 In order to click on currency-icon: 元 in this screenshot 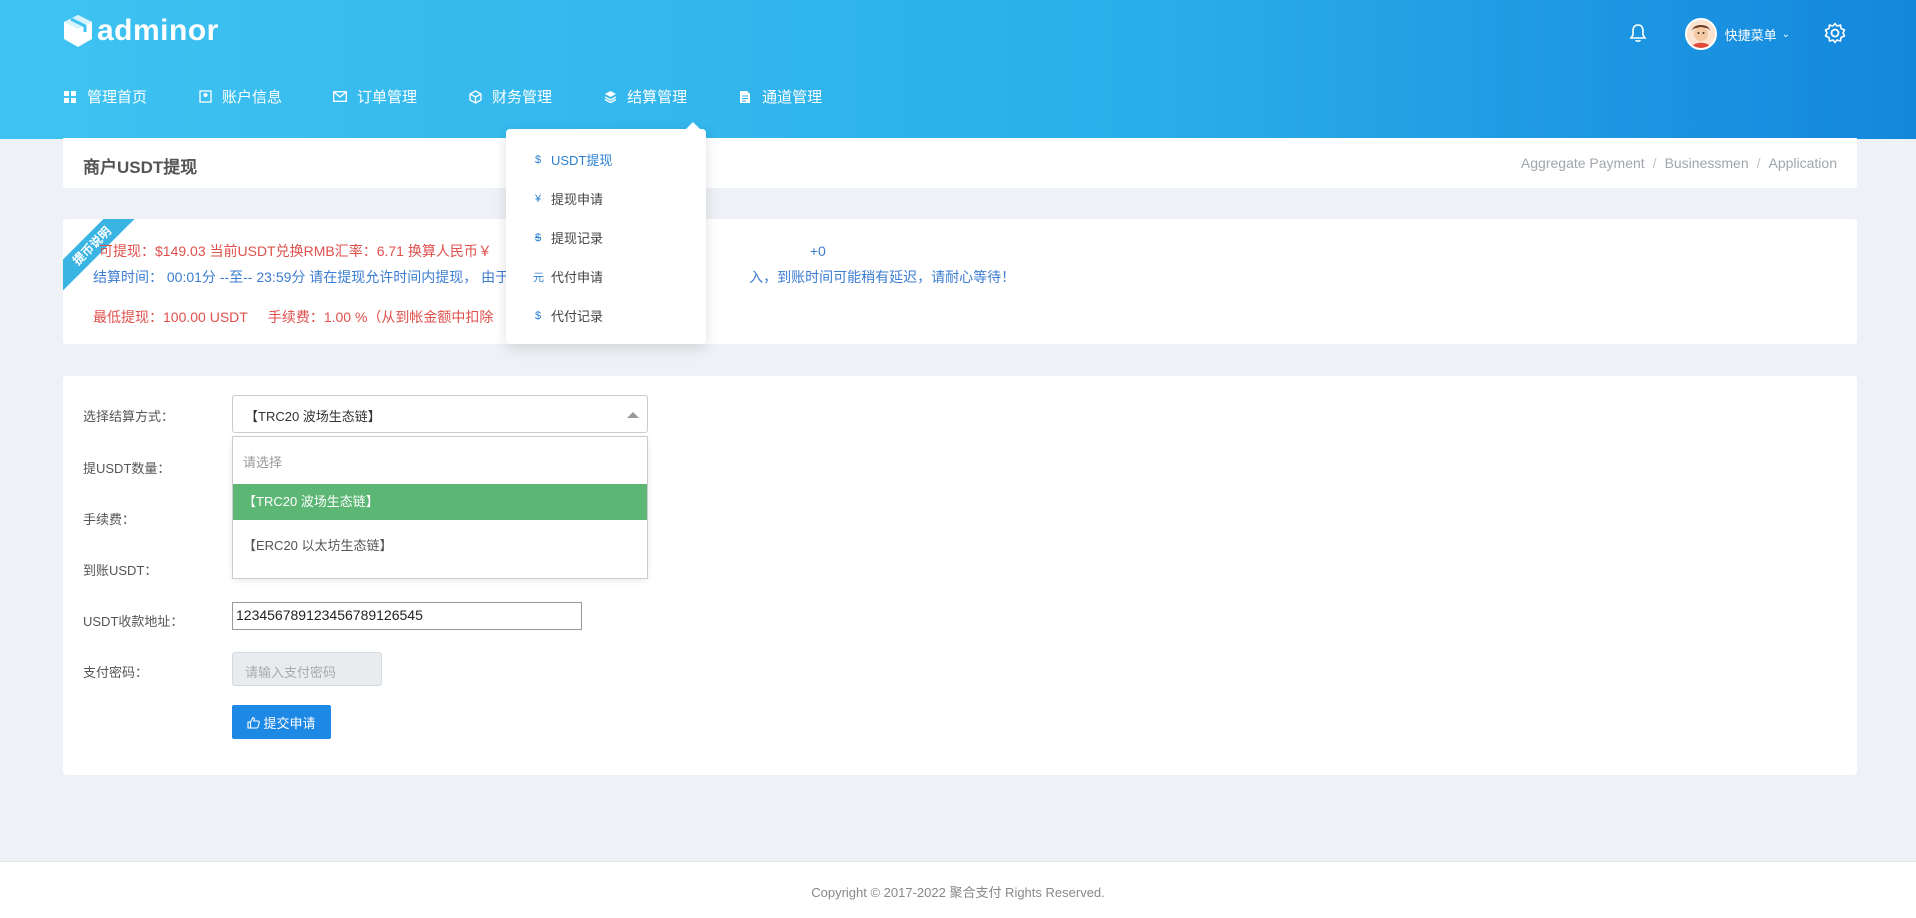, I will do `click(538, 277)`.